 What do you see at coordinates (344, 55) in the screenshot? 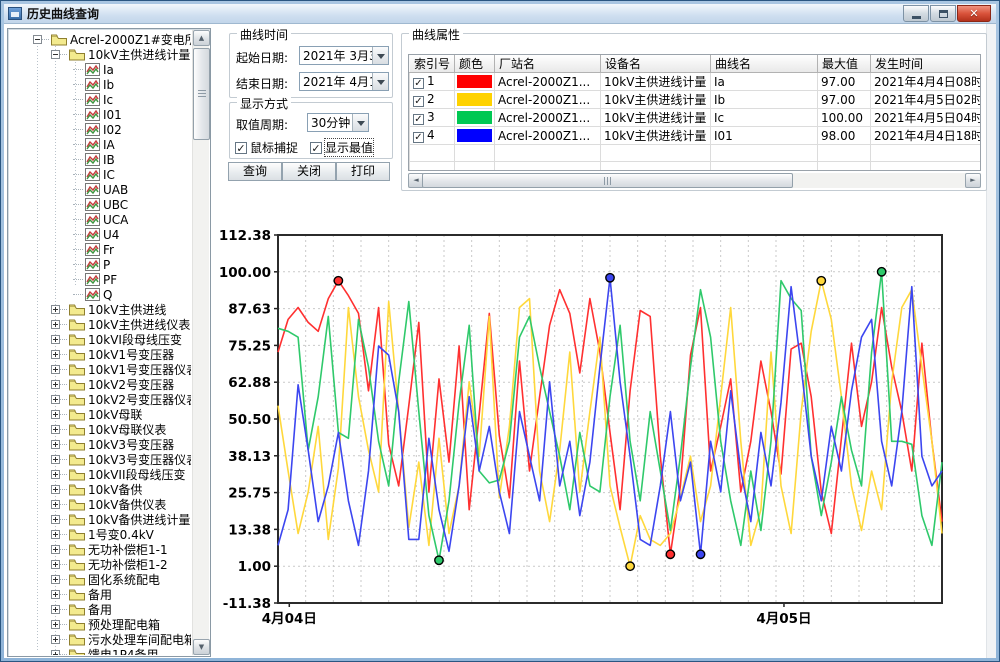
I see `start-date-combobox: 2021年 3月30` at bounding box center [344, 55].